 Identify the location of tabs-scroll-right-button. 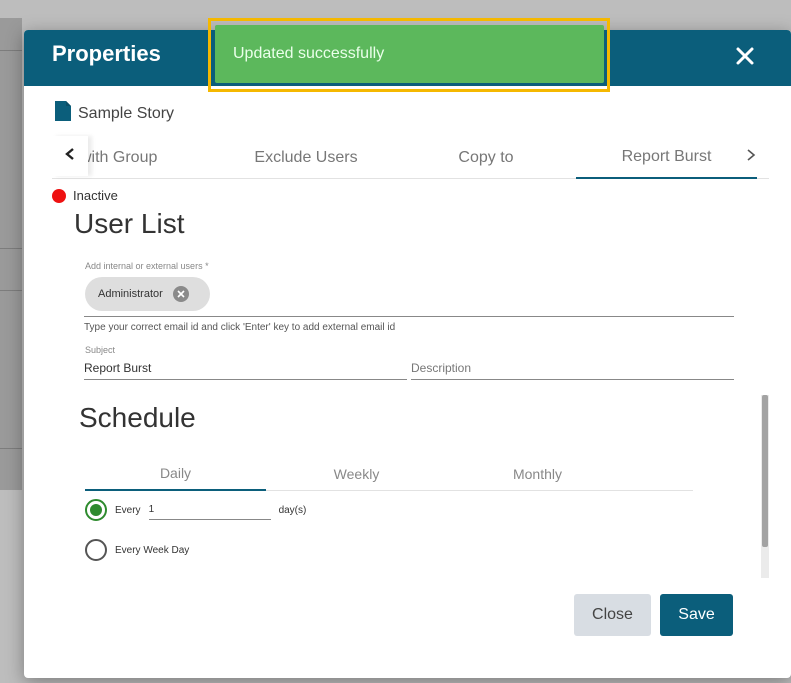
(751, 157).